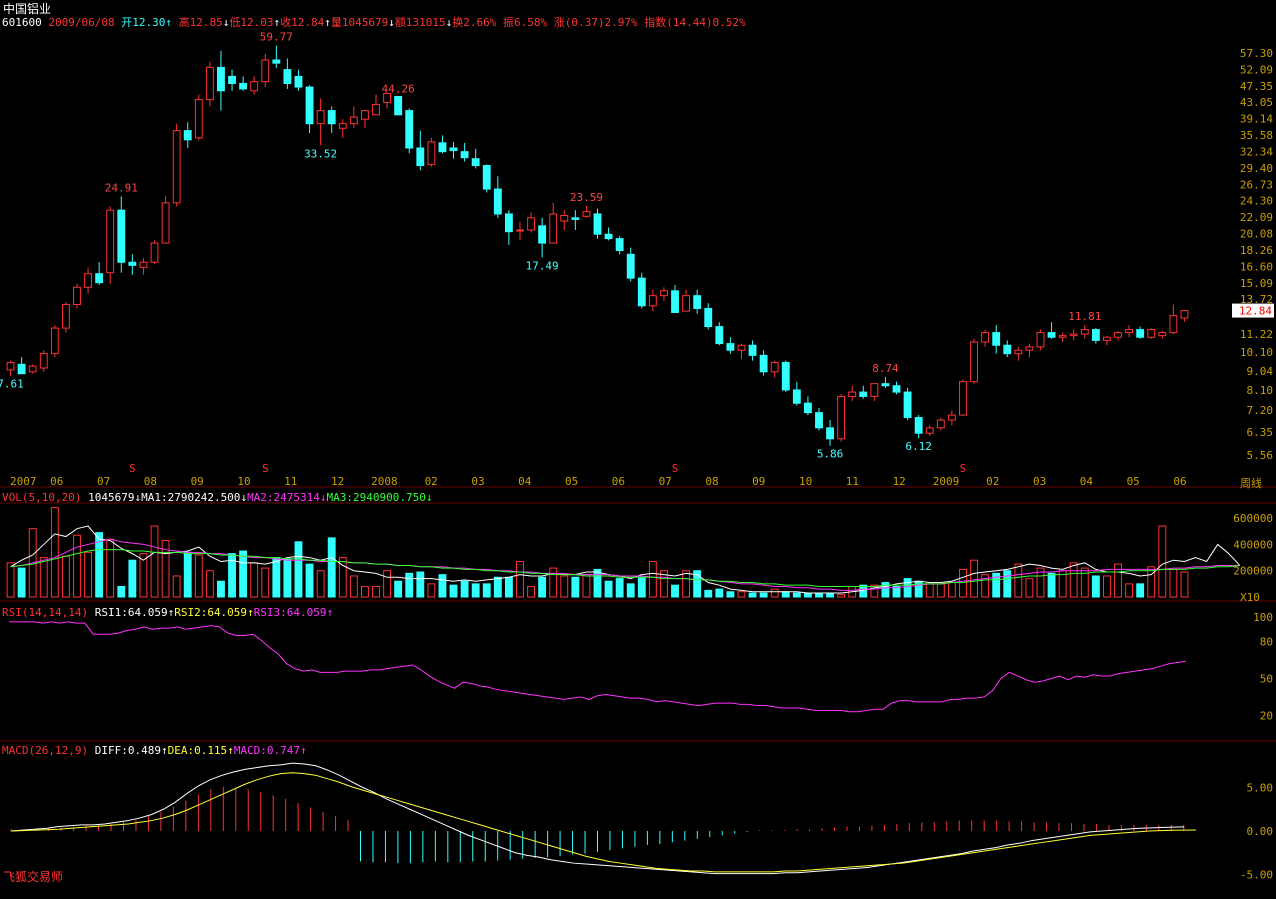 The width and height of the screenshot is (1276, 899). I want to click on x-axis-label: 09, so click(197, 481).